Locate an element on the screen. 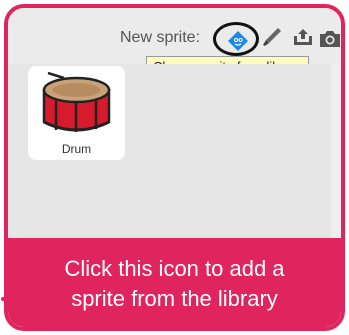 The image size is (349, 335). sprite-name: Drum is located at coordinates (76, 149).